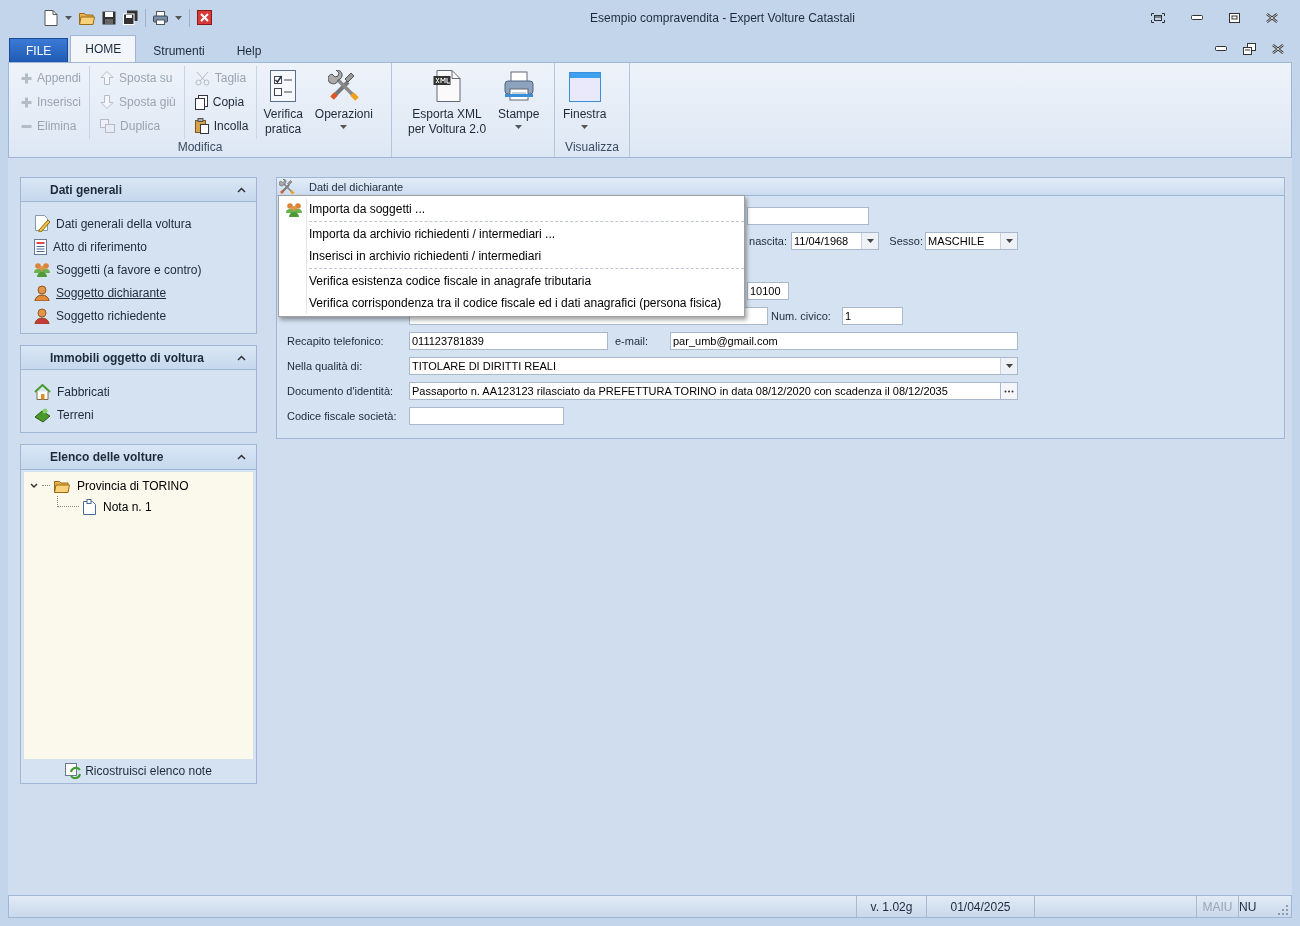  Describe the element at coordinates (519, 102) in the screenshot. I see `ribbon-button: Stampe` at that location.